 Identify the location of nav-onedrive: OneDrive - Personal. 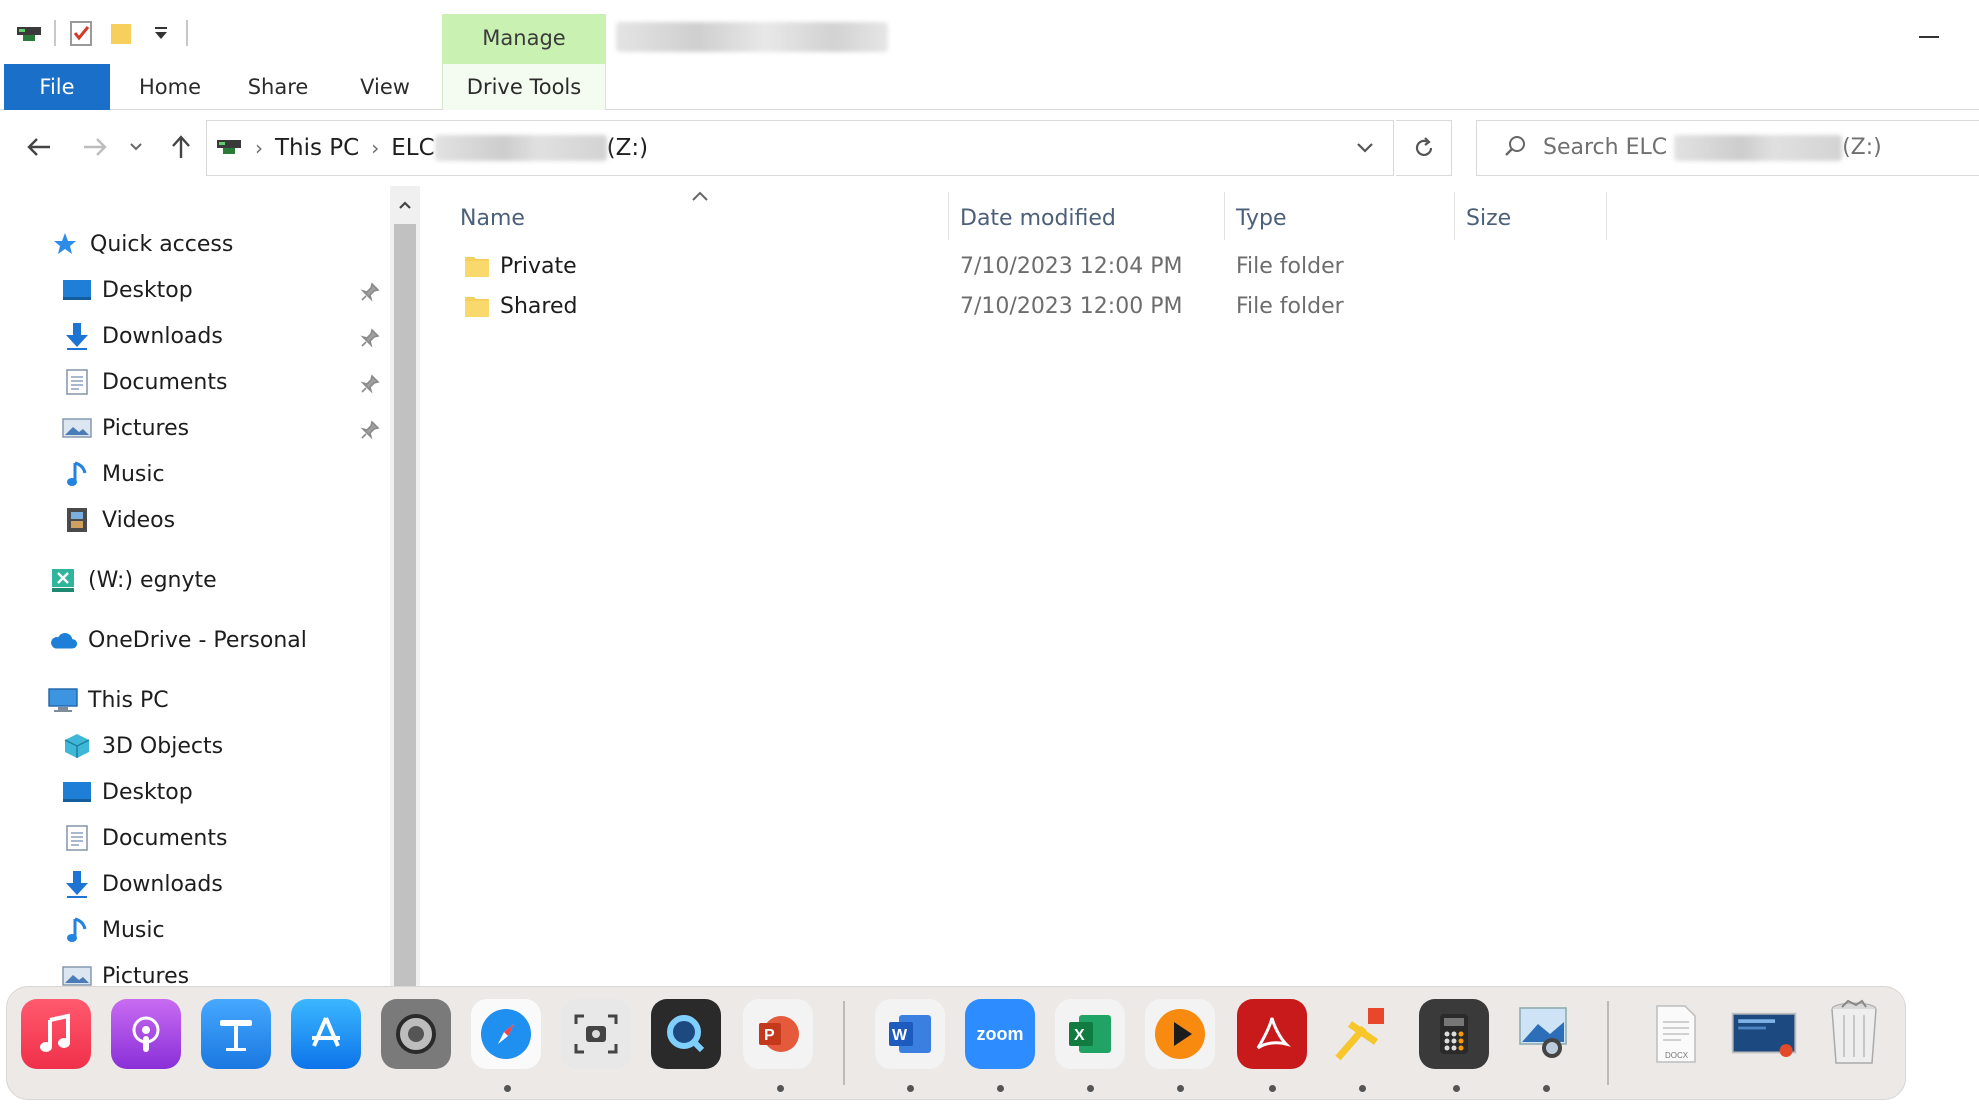
(177, 640).